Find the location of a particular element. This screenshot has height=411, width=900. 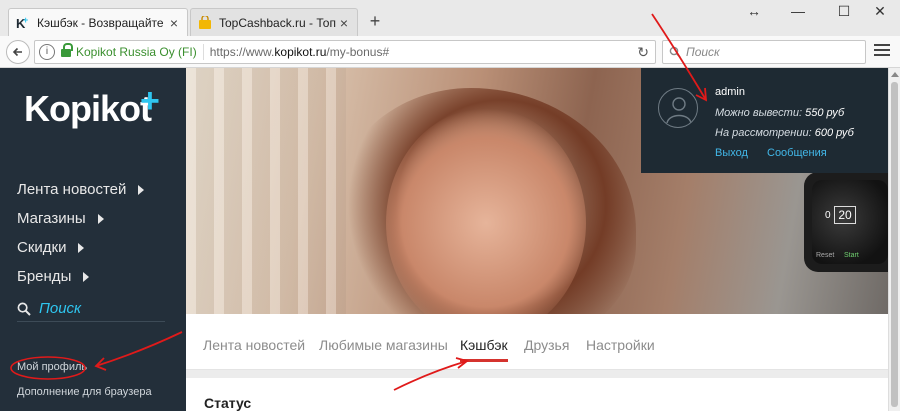

my-profile-link: Мой профиль is located at coordinates (52, 367).